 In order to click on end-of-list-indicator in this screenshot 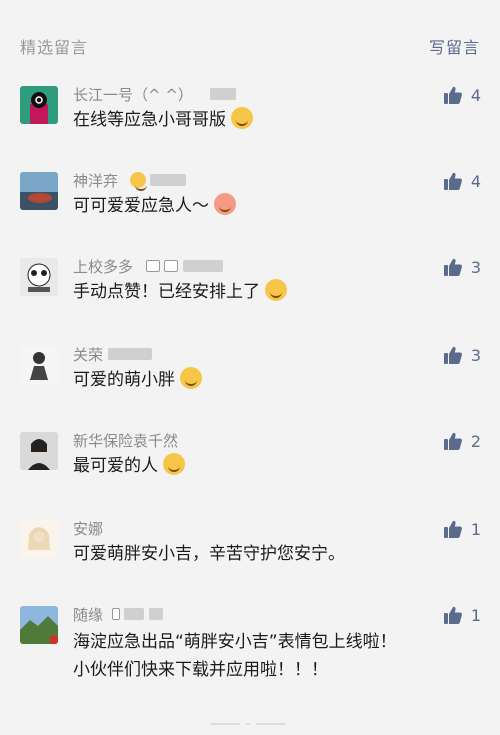, I will do `click(250, 724)`.